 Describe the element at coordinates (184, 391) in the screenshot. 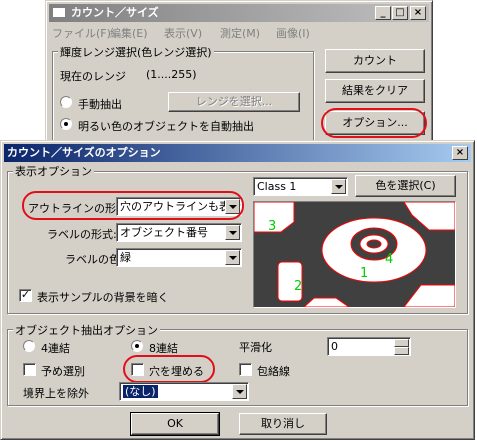

I see `exclude-border-select: (なし)` at that location.